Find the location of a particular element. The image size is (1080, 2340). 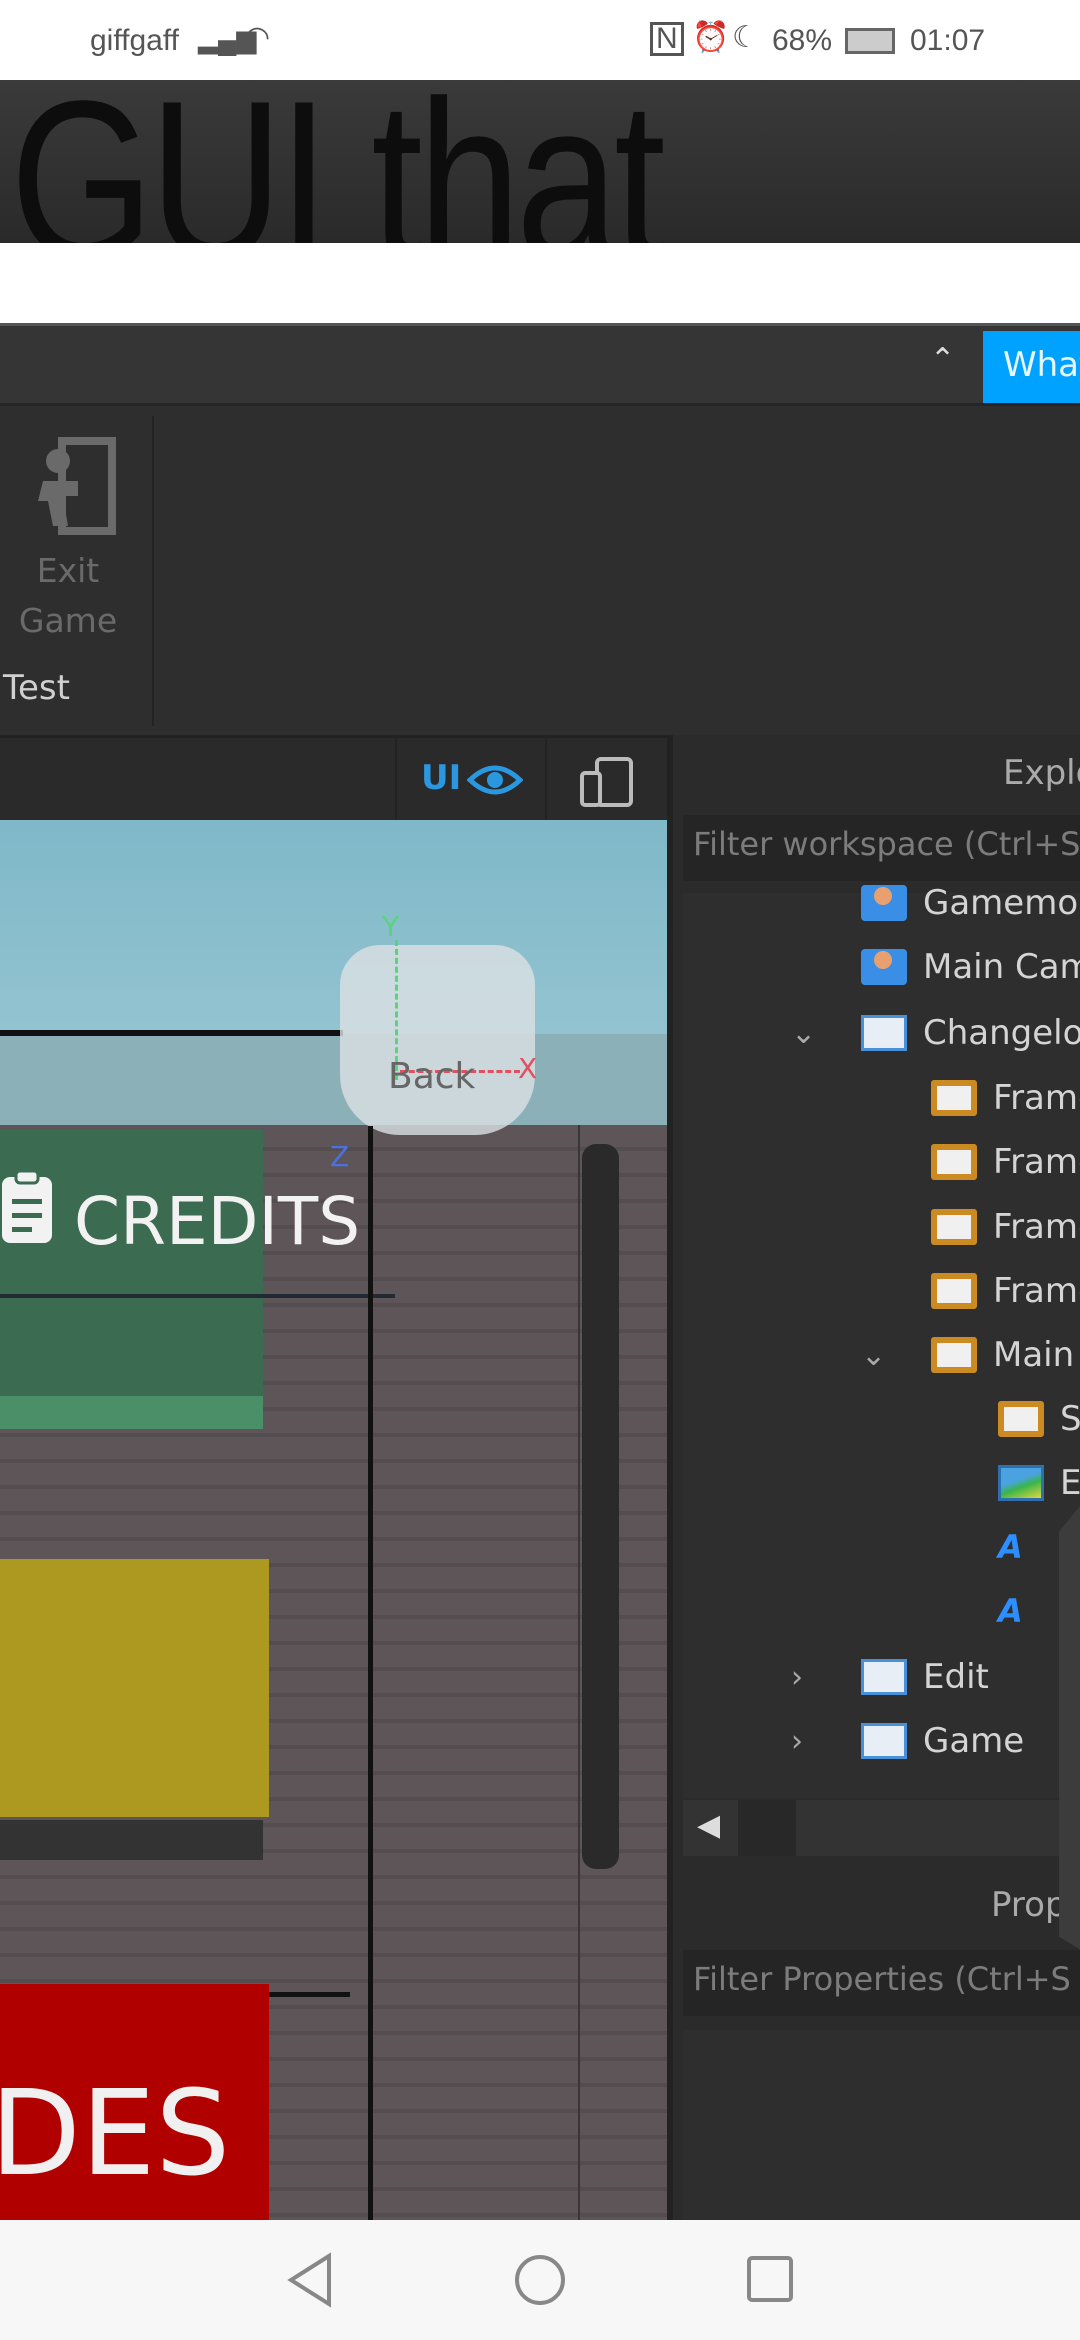

whats-new-button: What is located at coordinates (1031, 367).